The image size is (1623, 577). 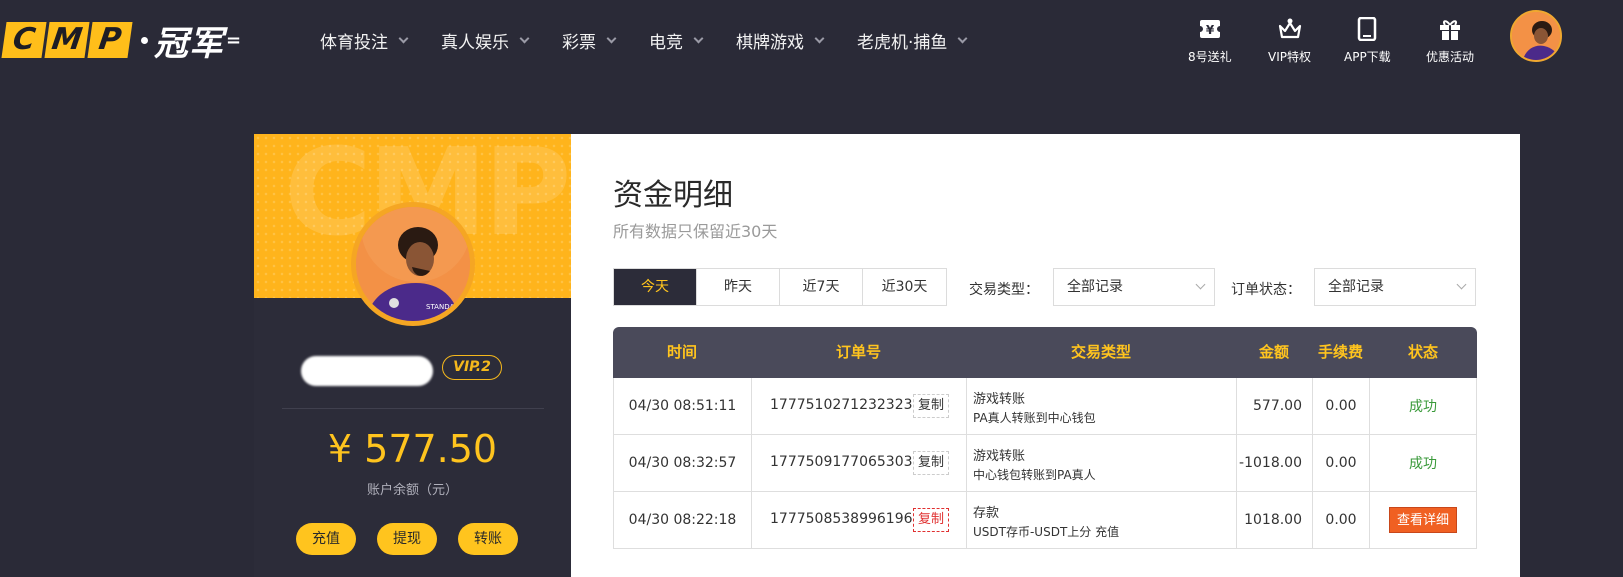 I want to click on column-header-type: 交易类型, so click(x=1100, y=352).